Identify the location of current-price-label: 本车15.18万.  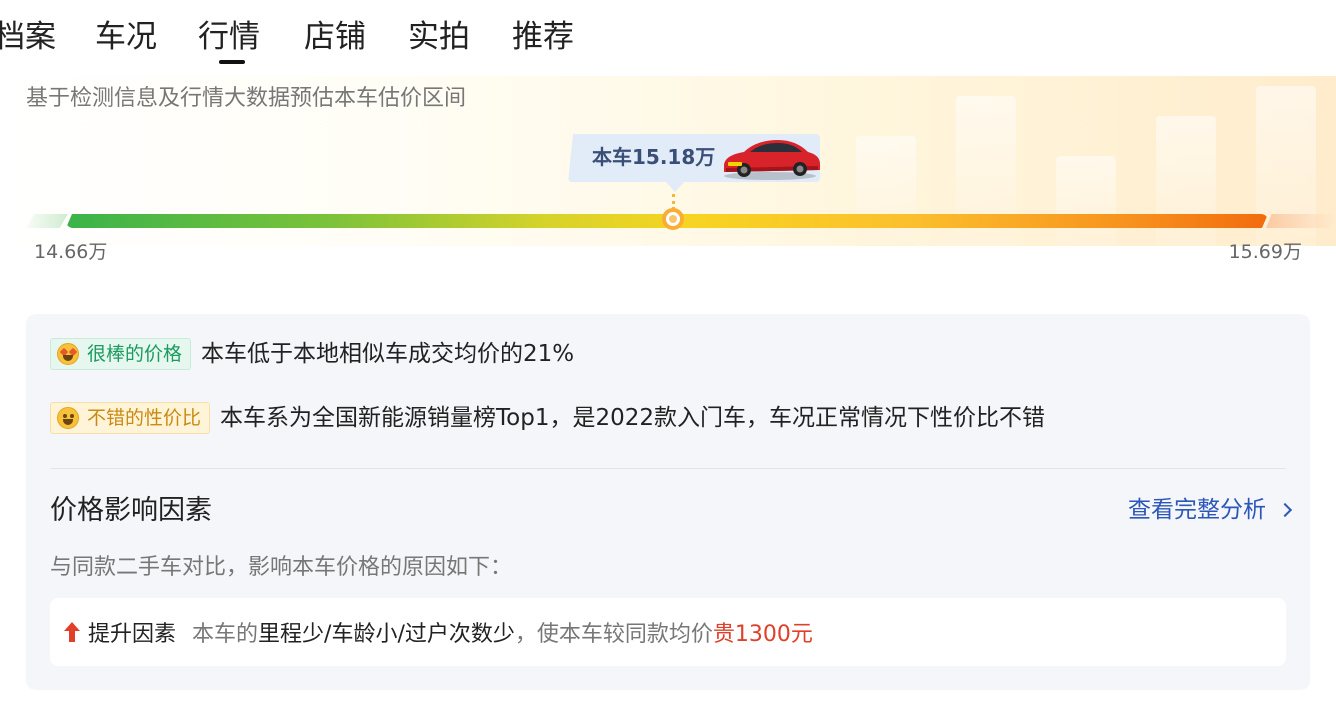
(654, 157).